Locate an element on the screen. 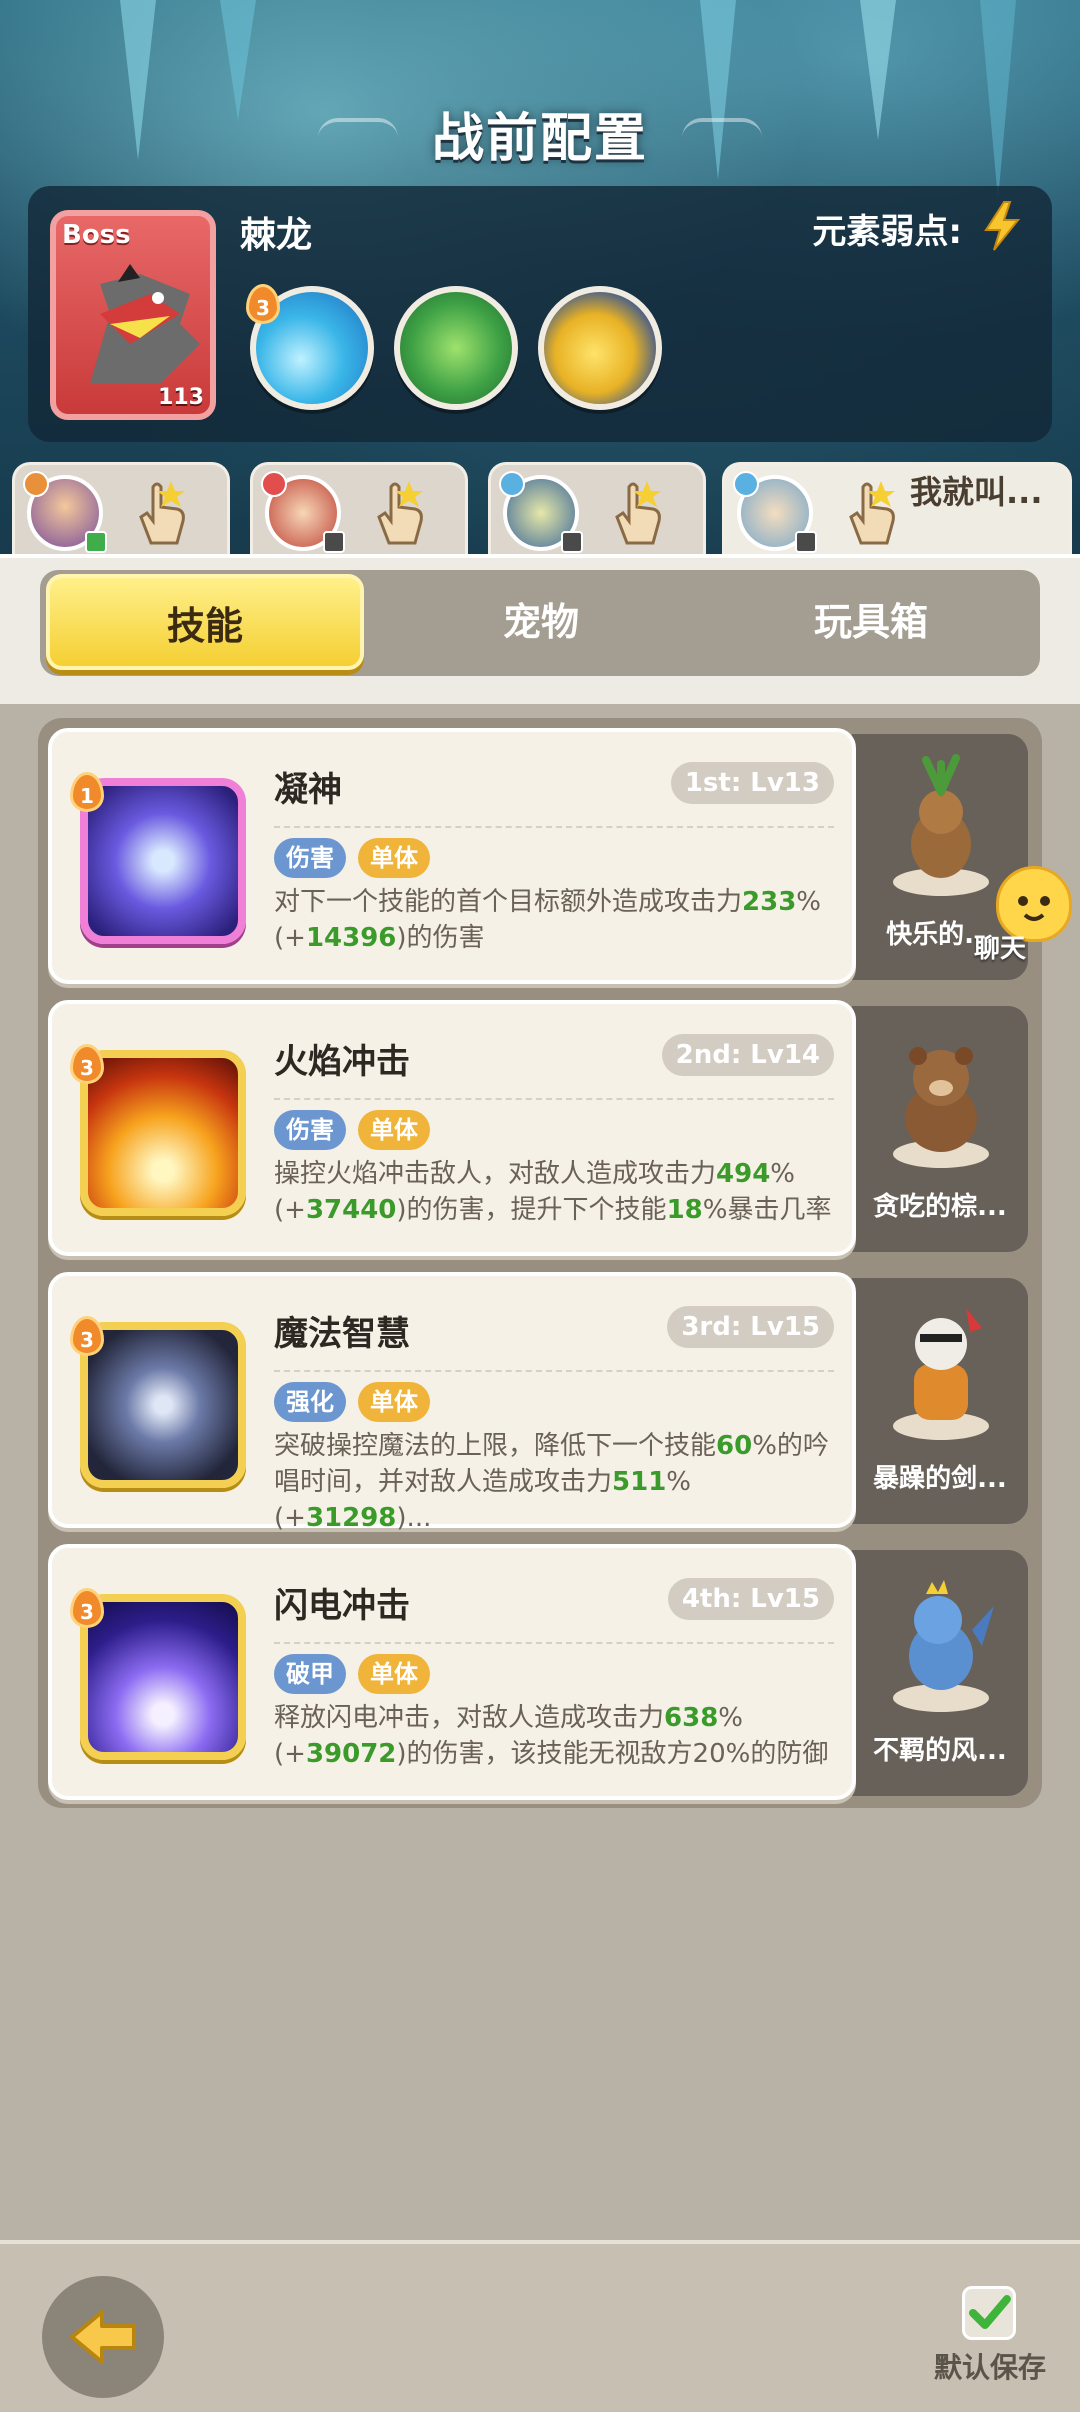 The width and height of the screenshot is (1080, 2412). default-save-checkbox is located at coordinates (989, 2313).